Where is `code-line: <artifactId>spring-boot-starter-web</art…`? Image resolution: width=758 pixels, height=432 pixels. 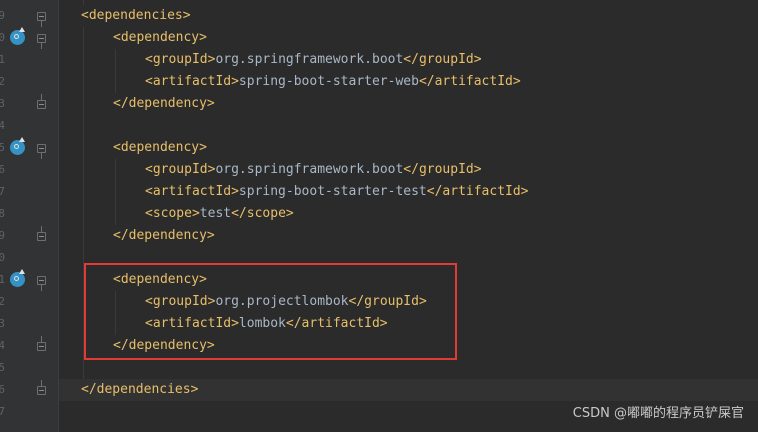
code-line: <artifactId>spring-boot-starter-web</art… is located at coordinates (333, 82).